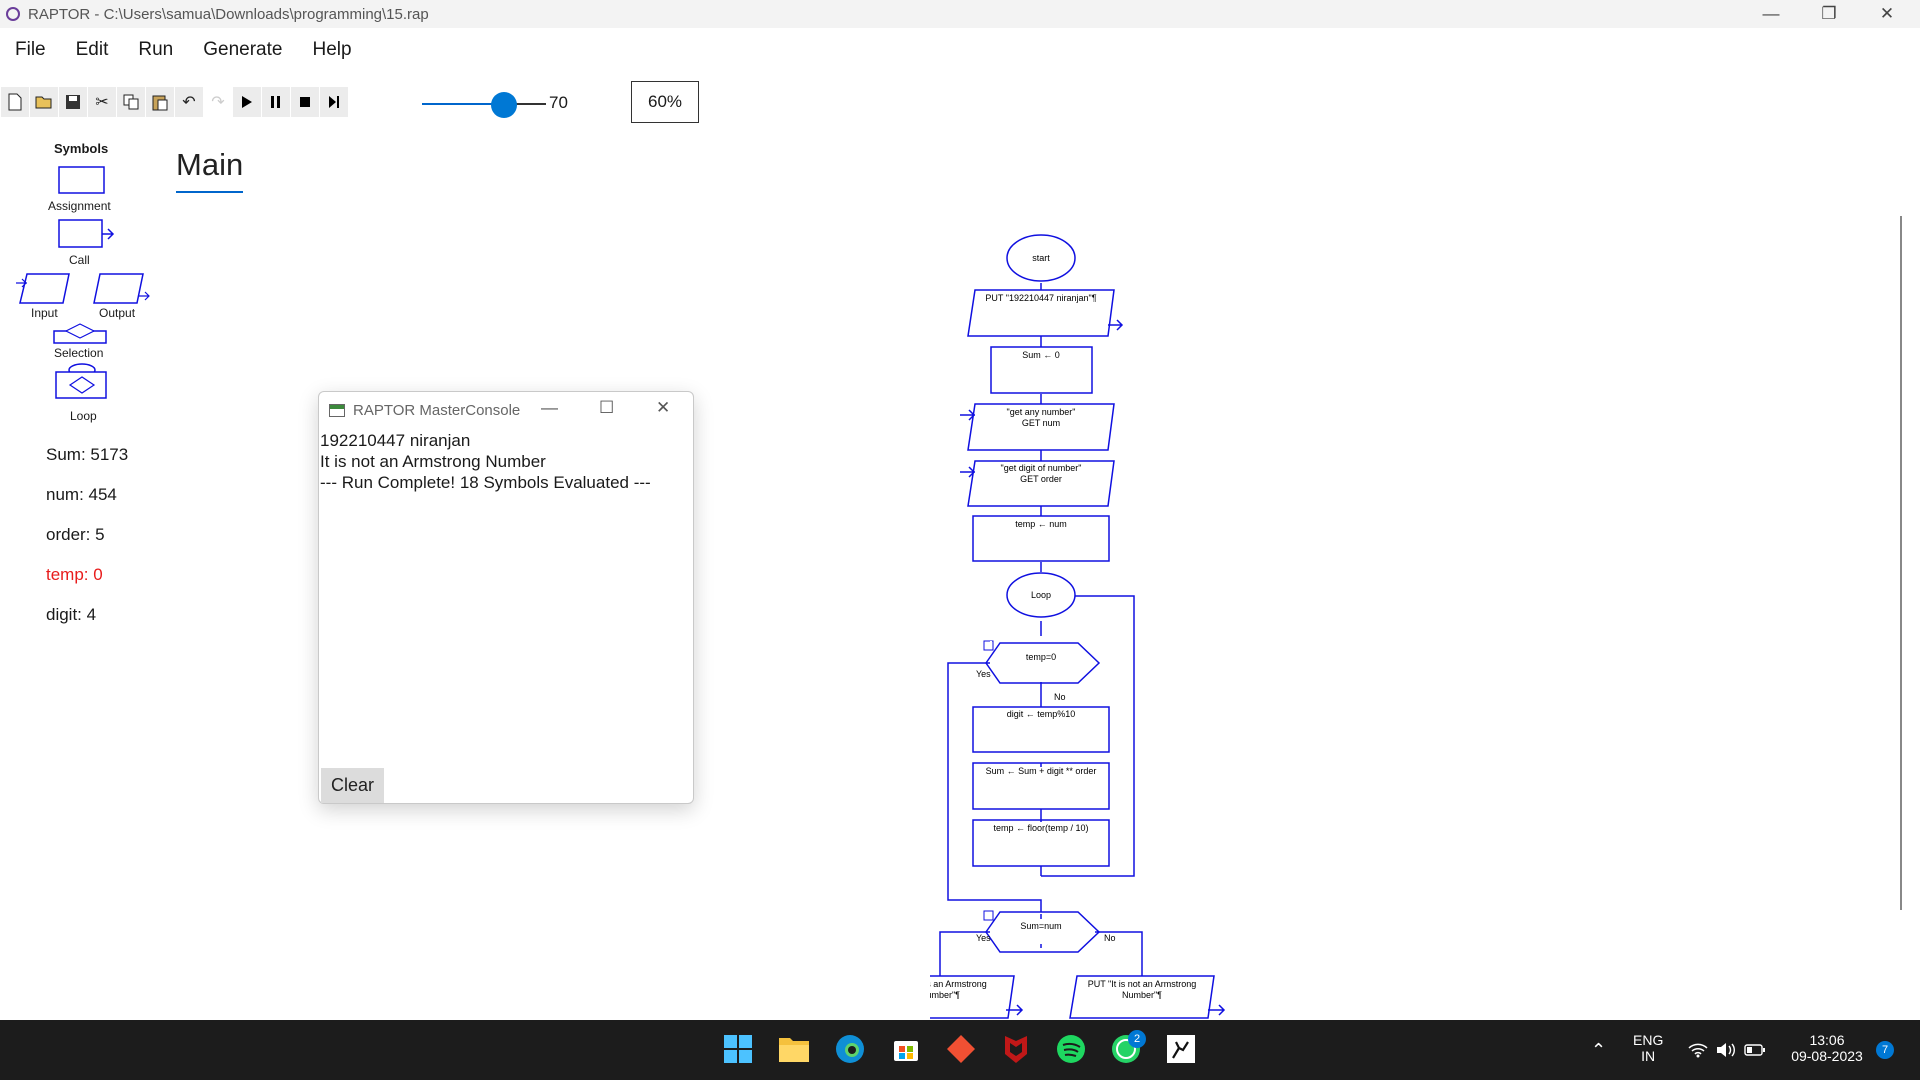  What do you see at coordinates (1043, 932) in the screenshot?
I see `cond-sum-diamond` at bounding box center [1043, 932].